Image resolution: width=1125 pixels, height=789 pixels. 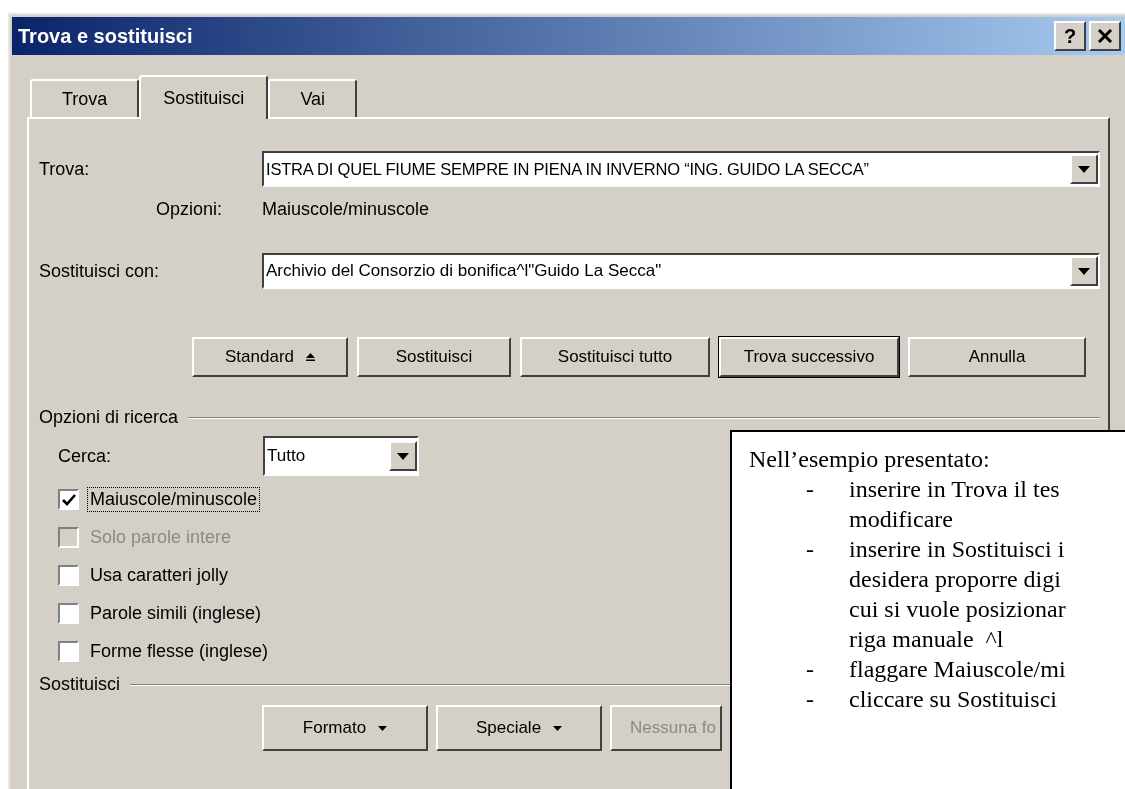 What do you see at coordinates (310, 357) in the screenshot?
I see `collapse-icon` at bounding box center [310, 357].